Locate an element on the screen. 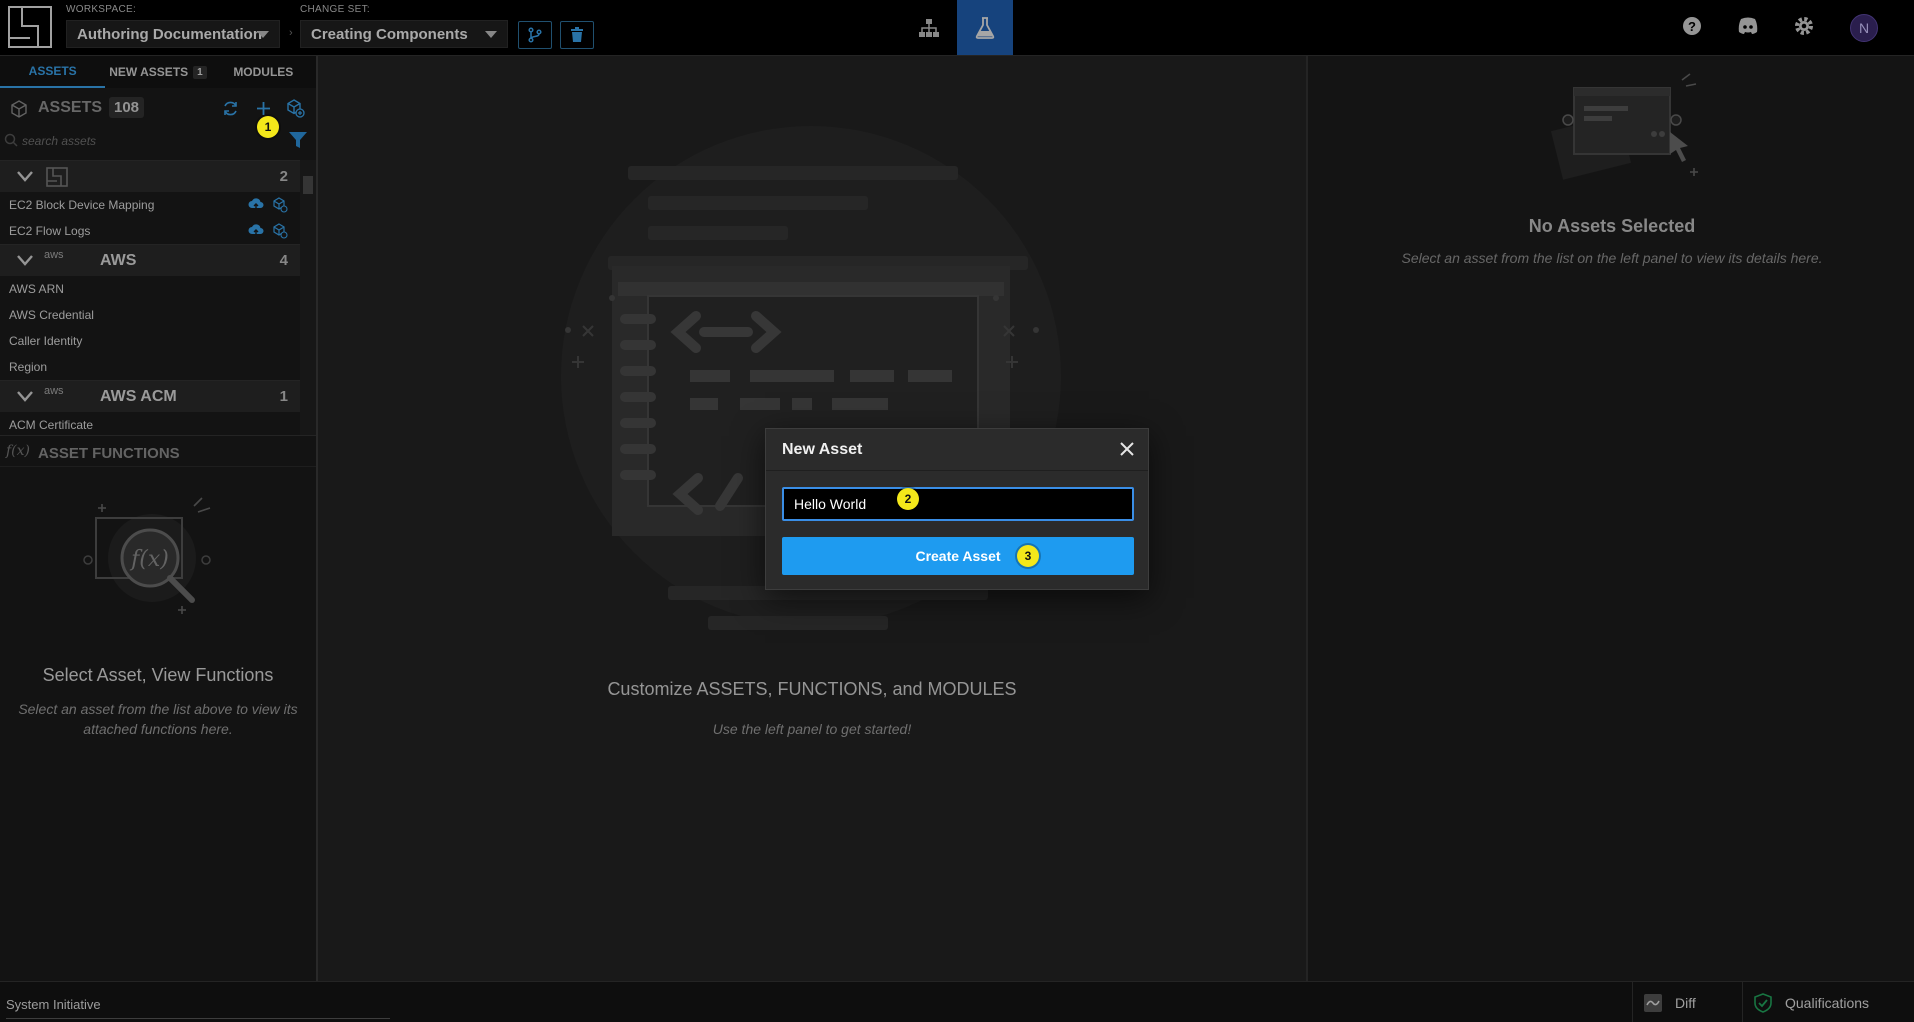 The height and width of the screenshot is (1022, 1914). new-asset-modal: New Asset Create Asset is located at coordinates (957, 509).